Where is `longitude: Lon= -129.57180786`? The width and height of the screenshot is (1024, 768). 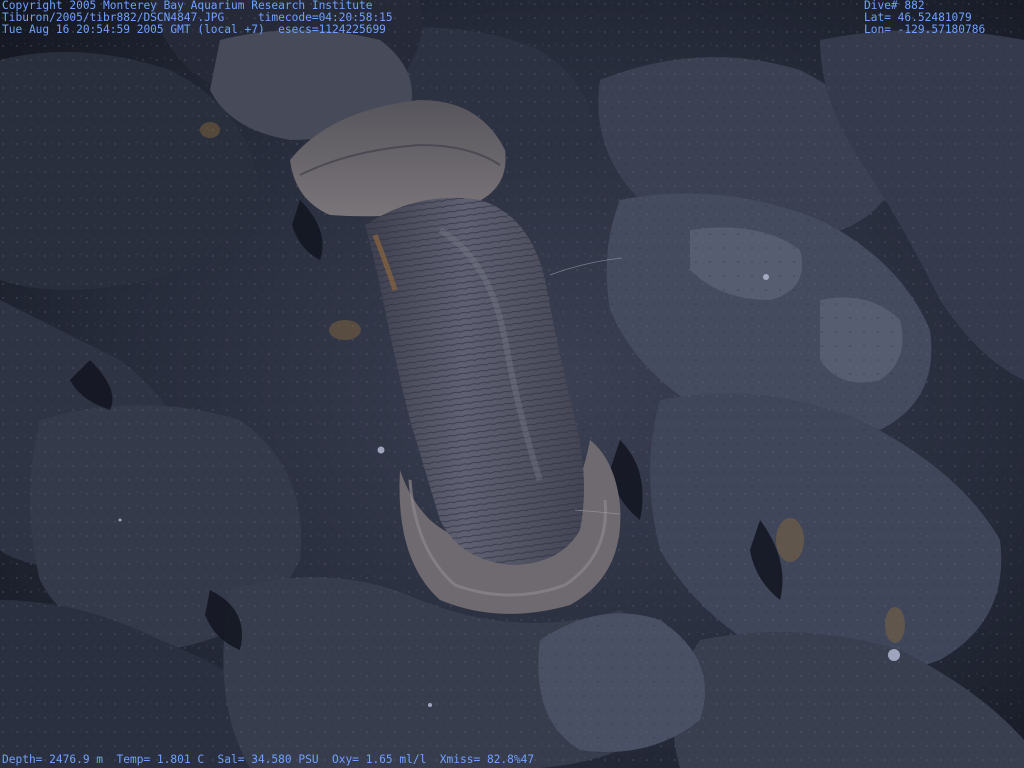
longitude: Lon= -129.57180786 is located at coordinates (925, 29).